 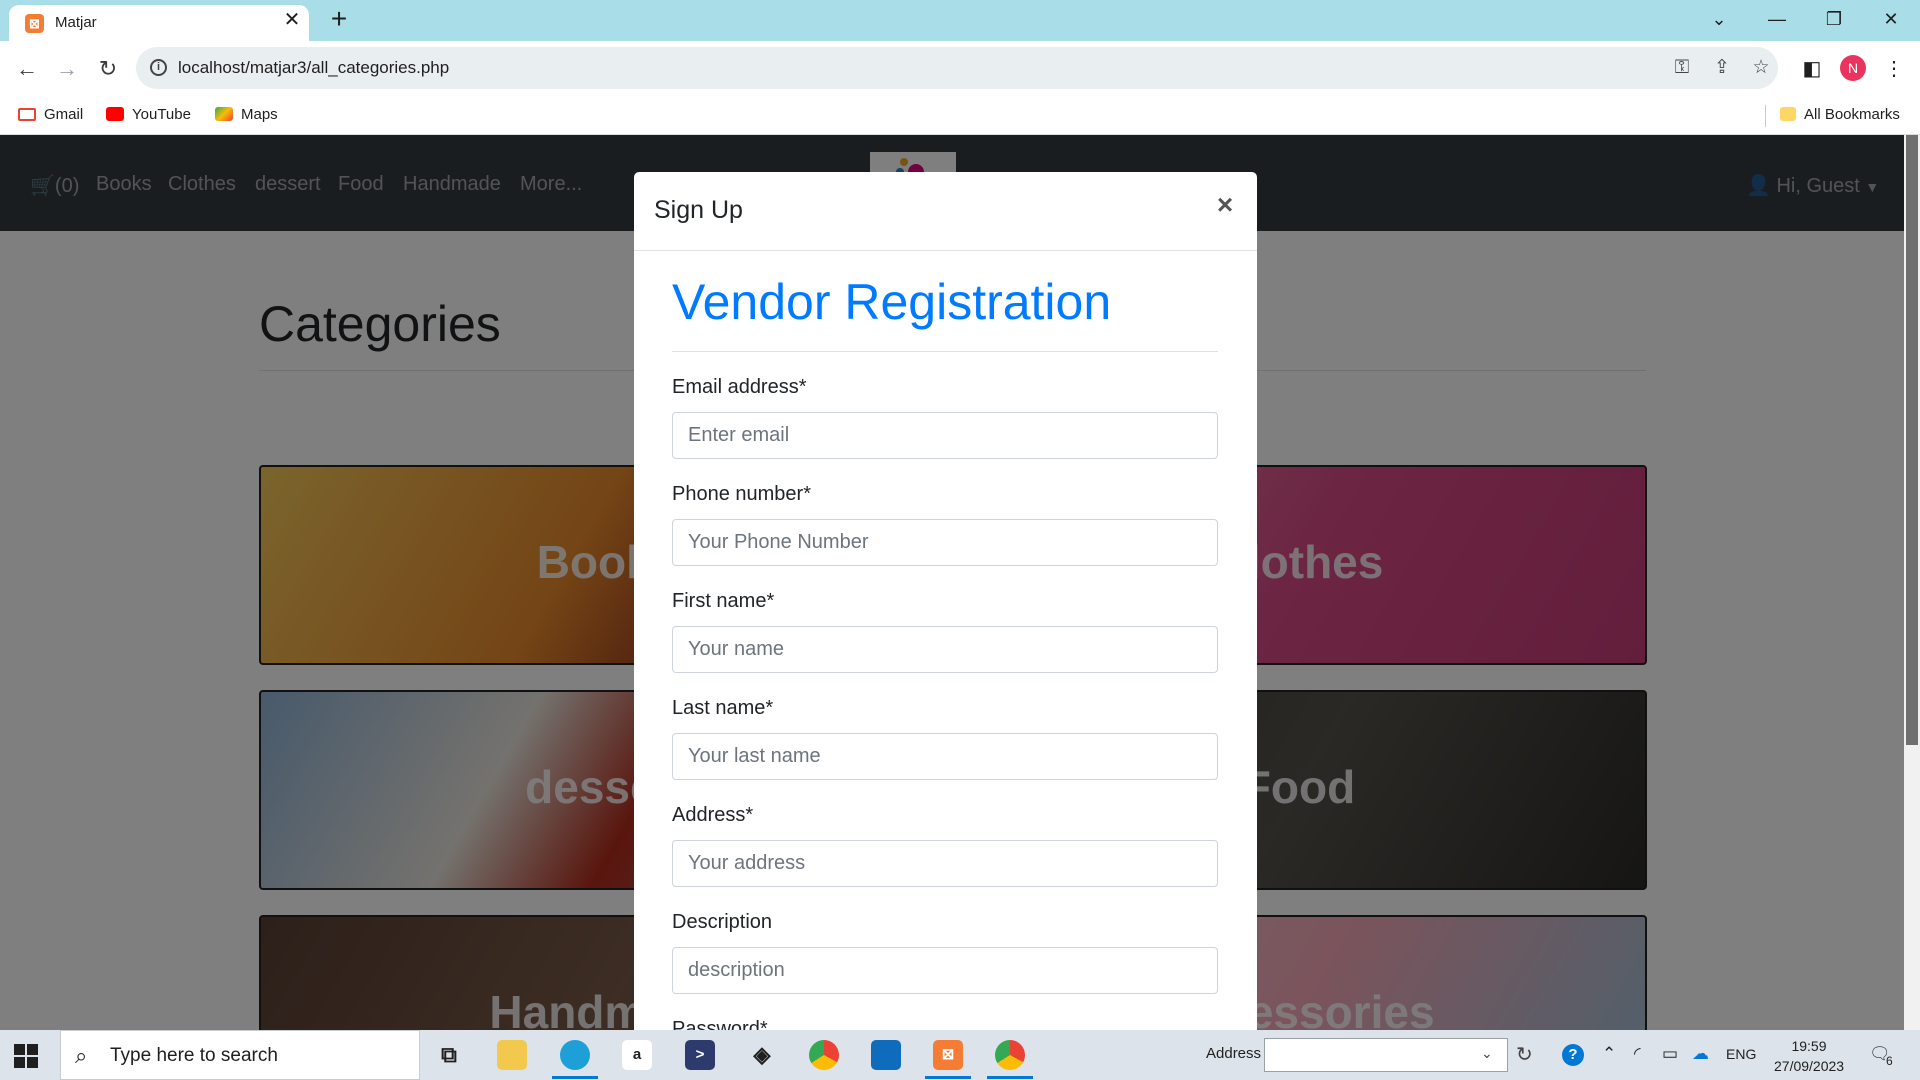 What do you see at coordinates (1889, 1061) in the screenshot?
I see `notification-count: 6` at bounding box center [1889, 1061].